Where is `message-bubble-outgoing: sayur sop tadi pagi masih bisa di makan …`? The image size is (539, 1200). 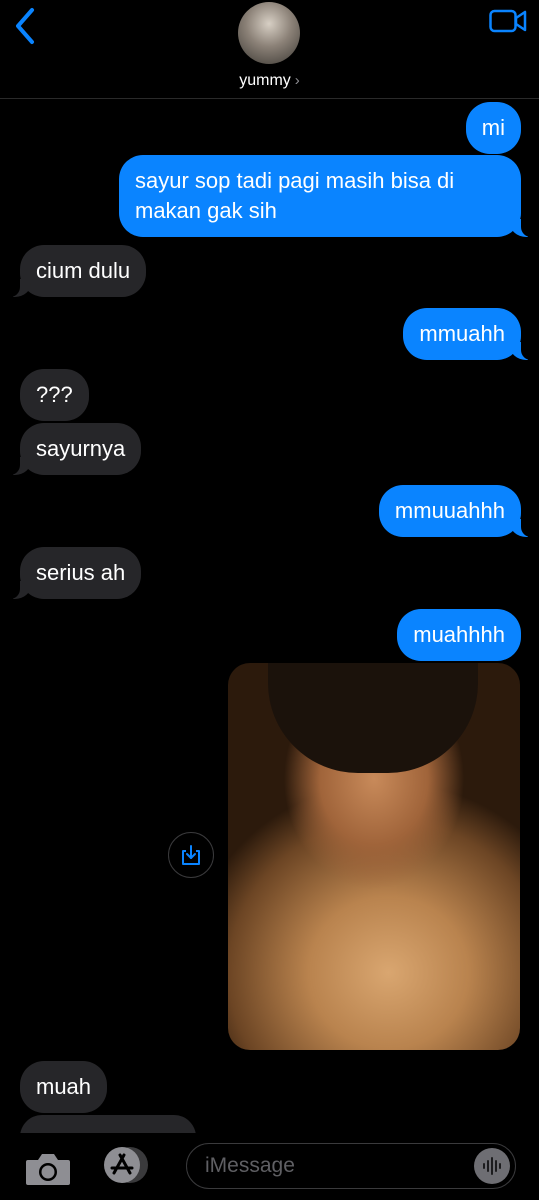 message-bubble-outgoing: sayur sop tadi pagi masih bisa di makan … is located at coordinates (326, 196).